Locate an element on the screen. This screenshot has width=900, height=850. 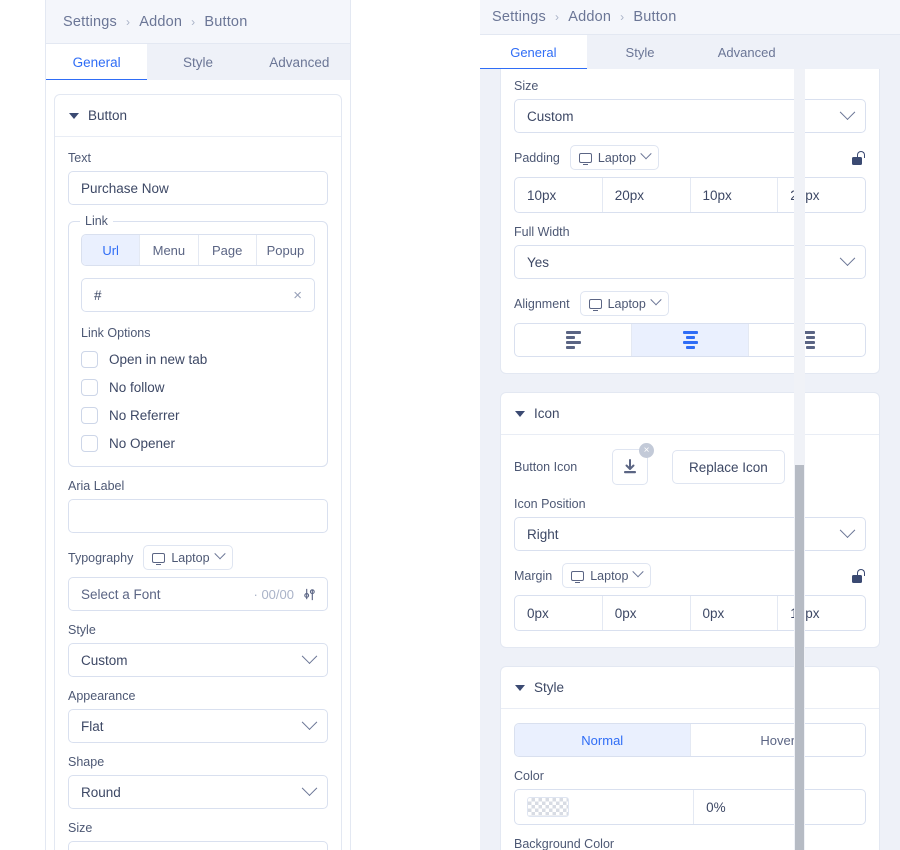
link-type-menu: Menu is located at coordinates (169, 250).